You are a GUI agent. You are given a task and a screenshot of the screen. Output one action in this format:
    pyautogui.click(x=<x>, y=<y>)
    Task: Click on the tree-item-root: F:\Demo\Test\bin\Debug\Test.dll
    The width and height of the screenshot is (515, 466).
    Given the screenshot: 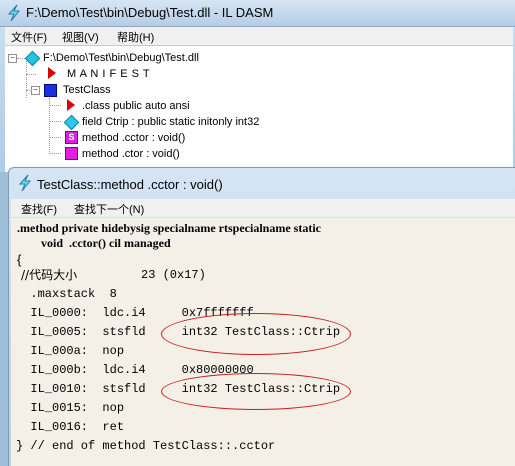 What is the action you would take?
    pyautogui.click(x=121, y=58)
    